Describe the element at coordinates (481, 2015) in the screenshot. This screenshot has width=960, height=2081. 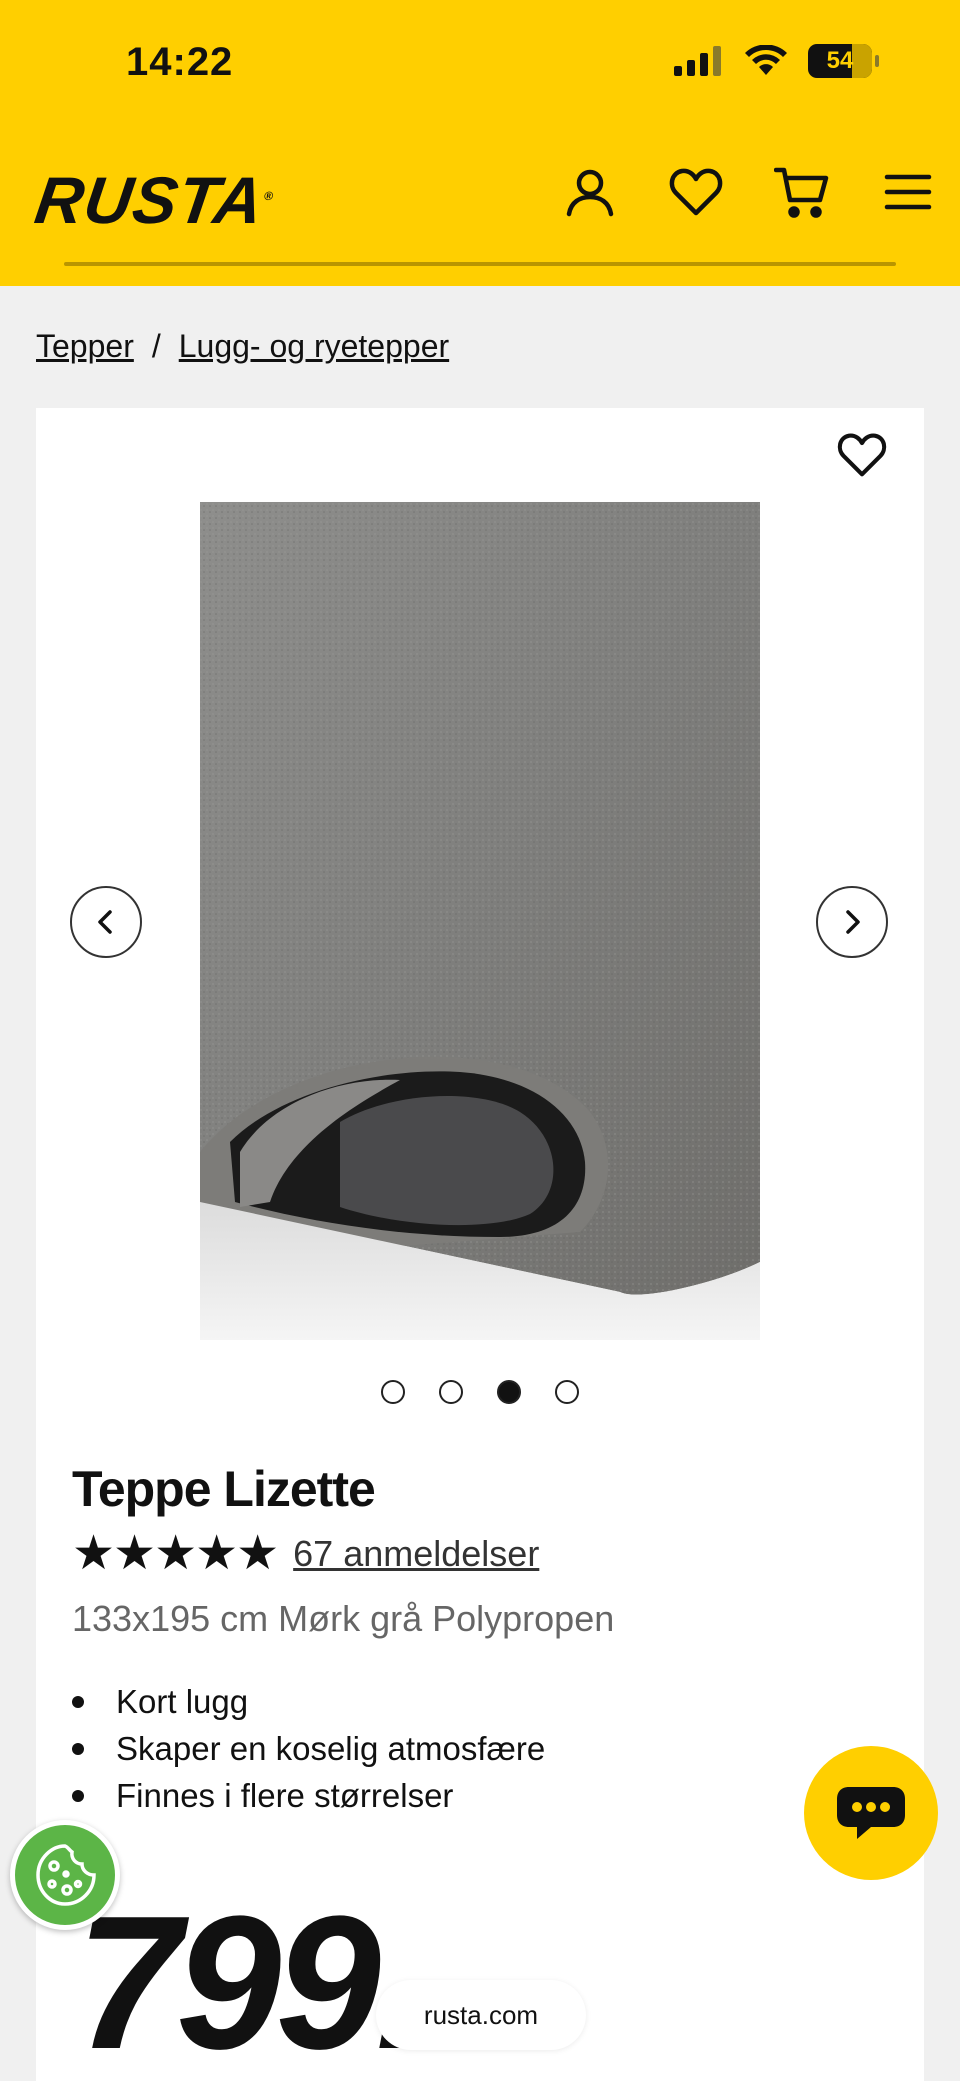
I see `browser-url-bar: rusta.com` at that location.